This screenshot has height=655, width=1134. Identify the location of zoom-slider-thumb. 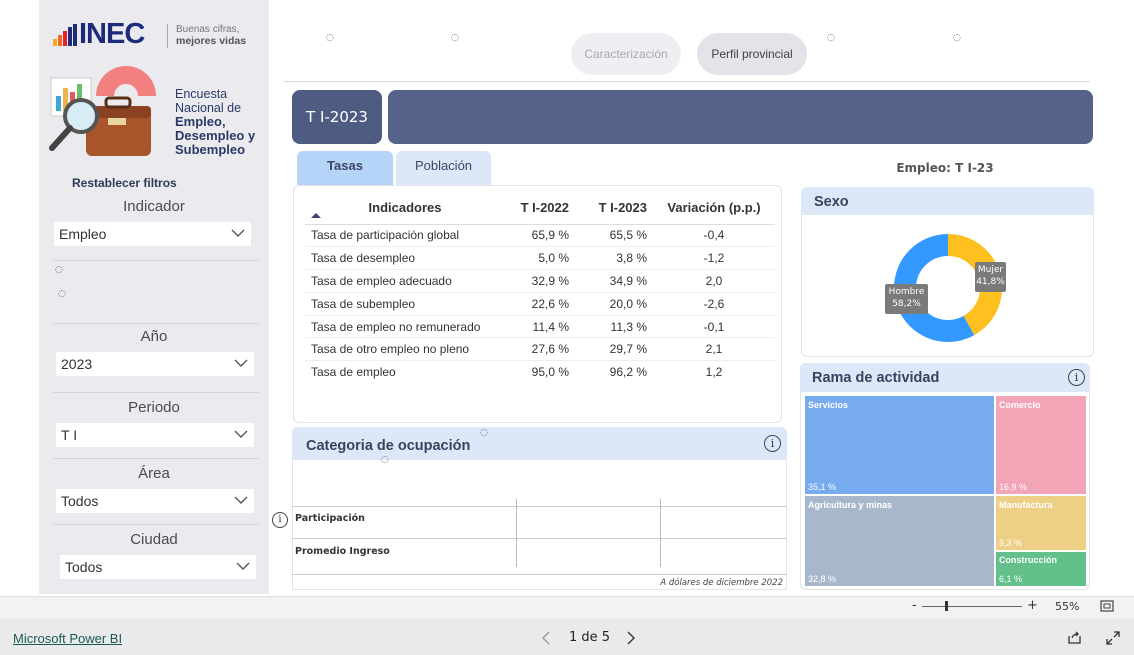
(946, 606).